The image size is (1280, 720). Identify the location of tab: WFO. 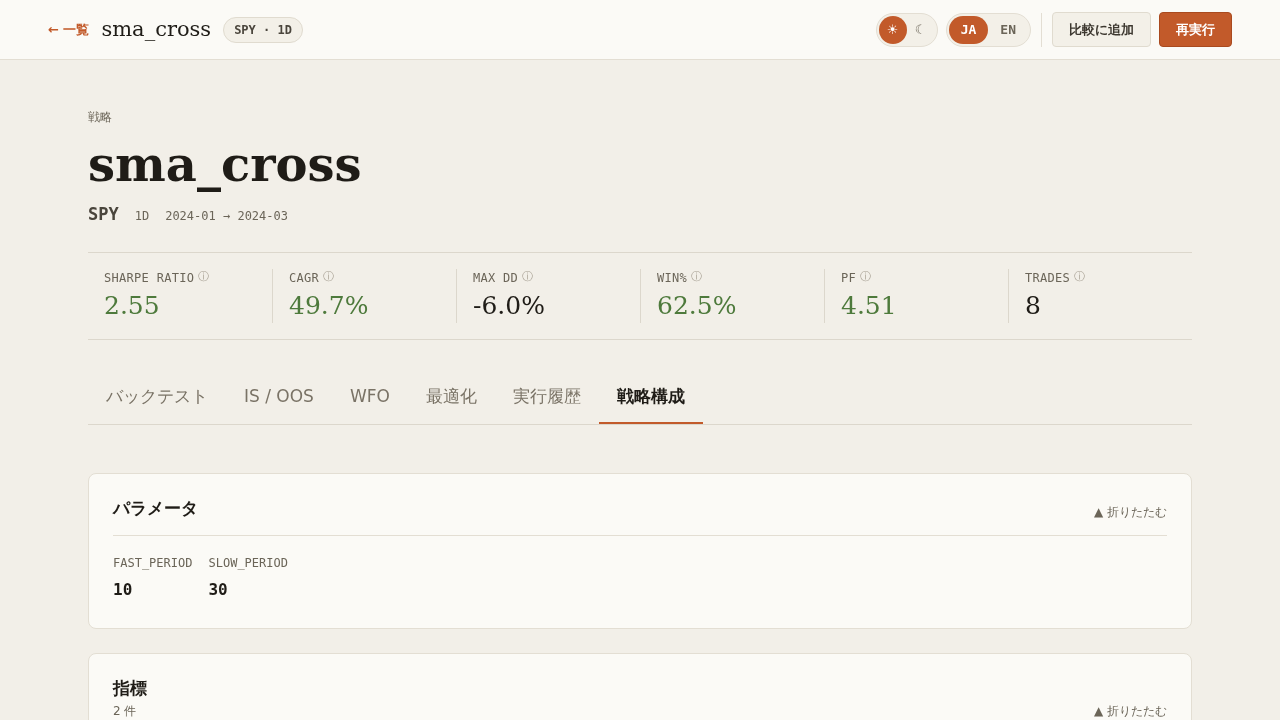
(369, 397).